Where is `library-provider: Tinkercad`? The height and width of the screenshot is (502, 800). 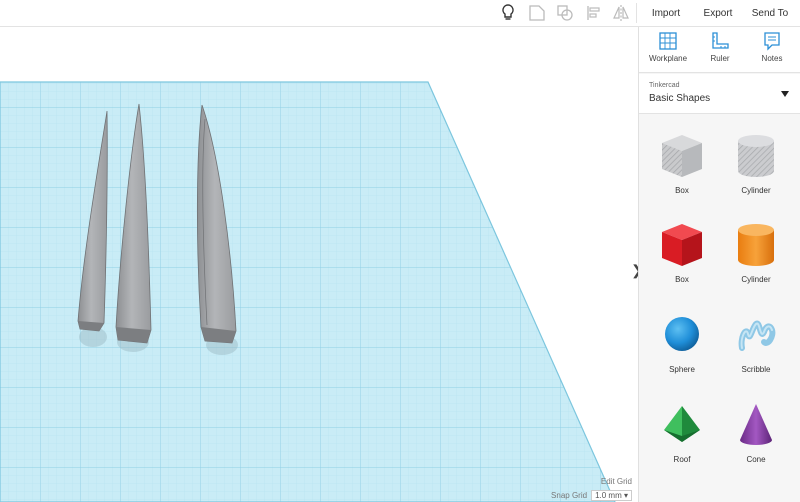
library-provider: Tinkercad is located at coordinates (664, 85).